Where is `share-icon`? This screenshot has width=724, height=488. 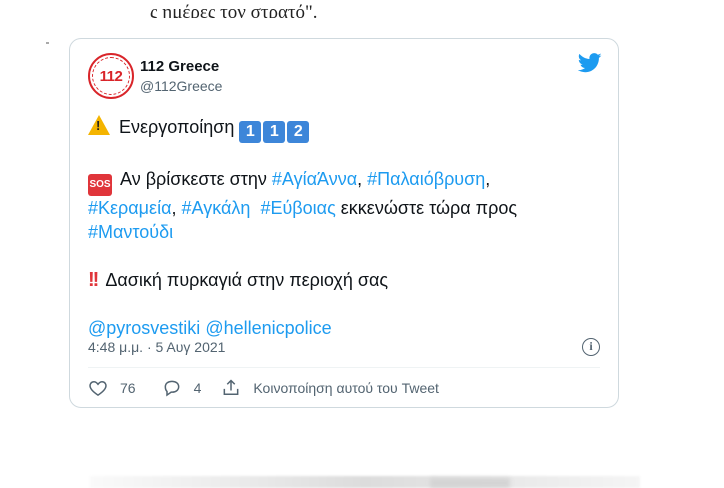 share-icon is located at coordinates (231, 387).